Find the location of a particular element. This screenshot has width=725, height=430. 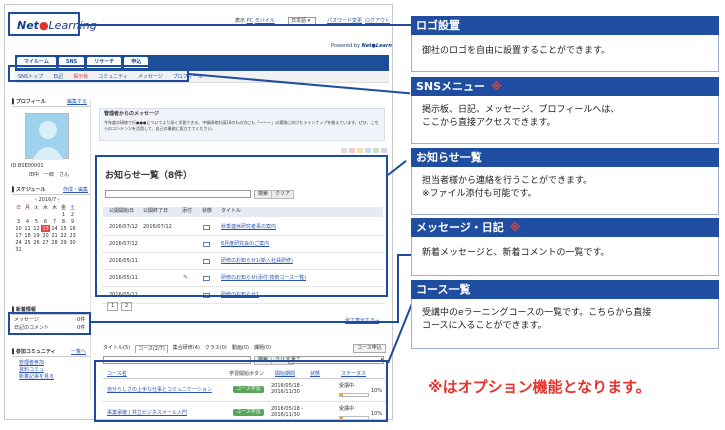

powered-by: Powered by Net●Learning is located at coordinates (361, 46).